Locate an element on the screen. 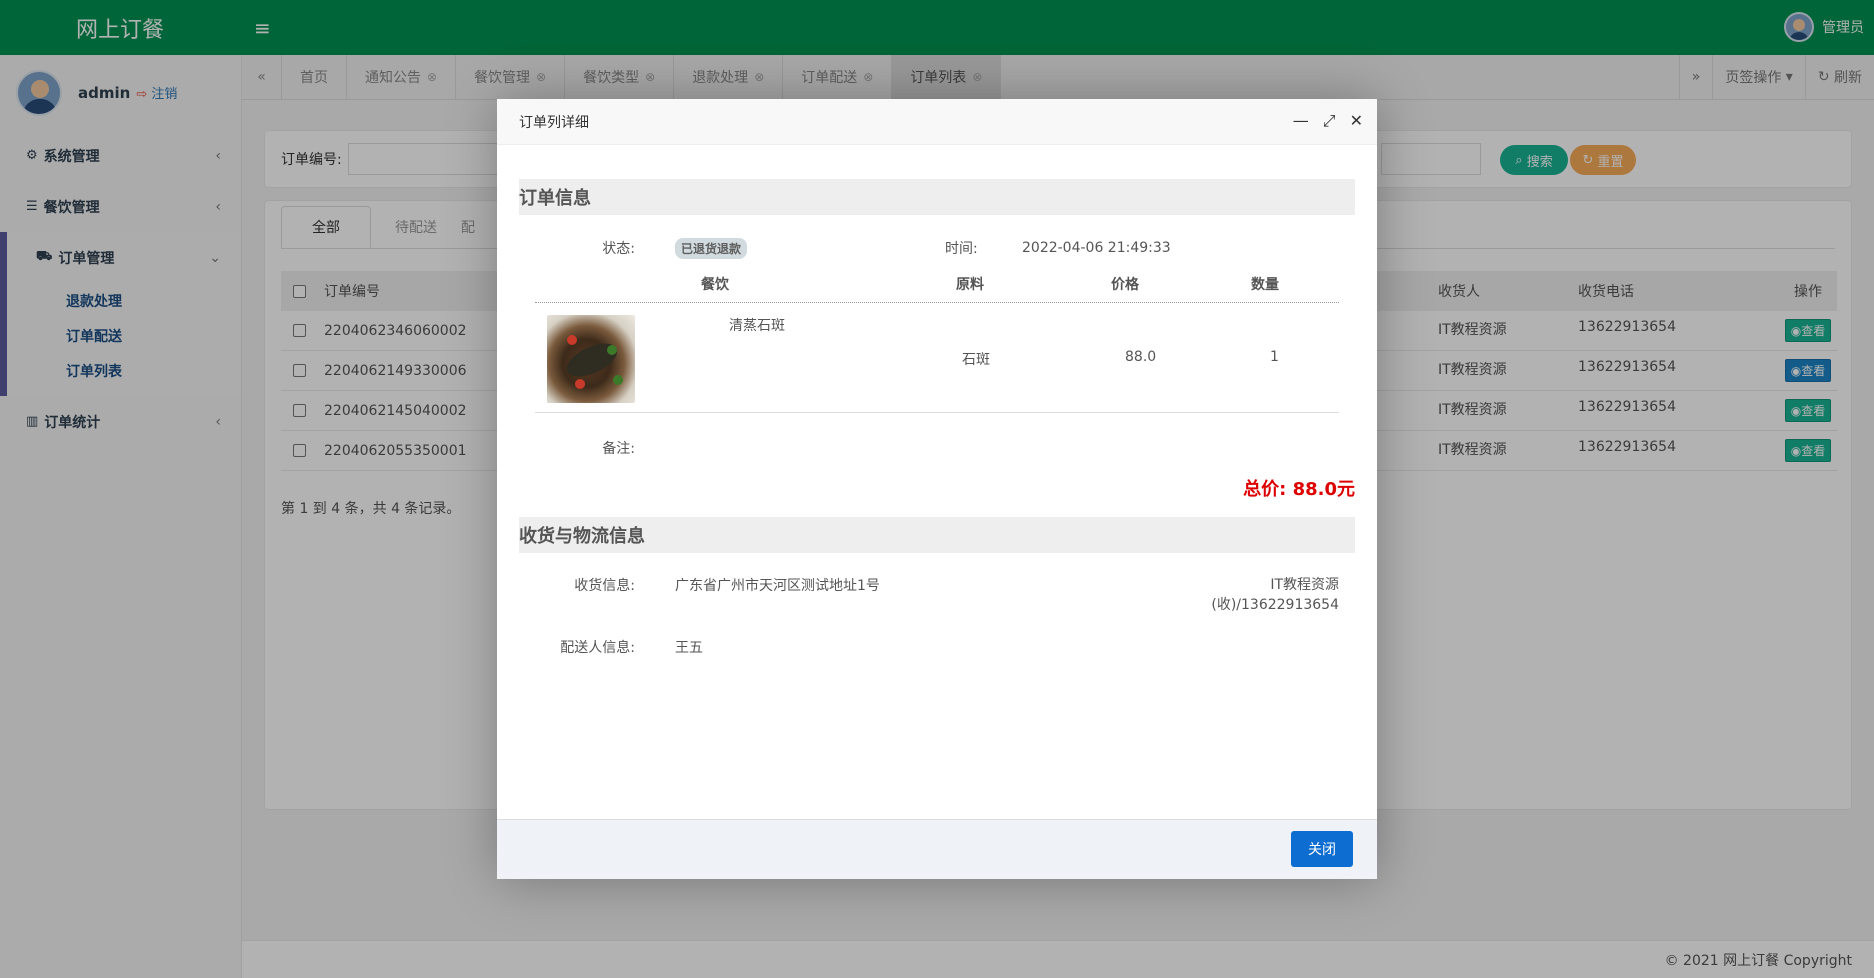 The image size is (1874, 978). remark-row: 备注: is located at coordinates (937, 448).